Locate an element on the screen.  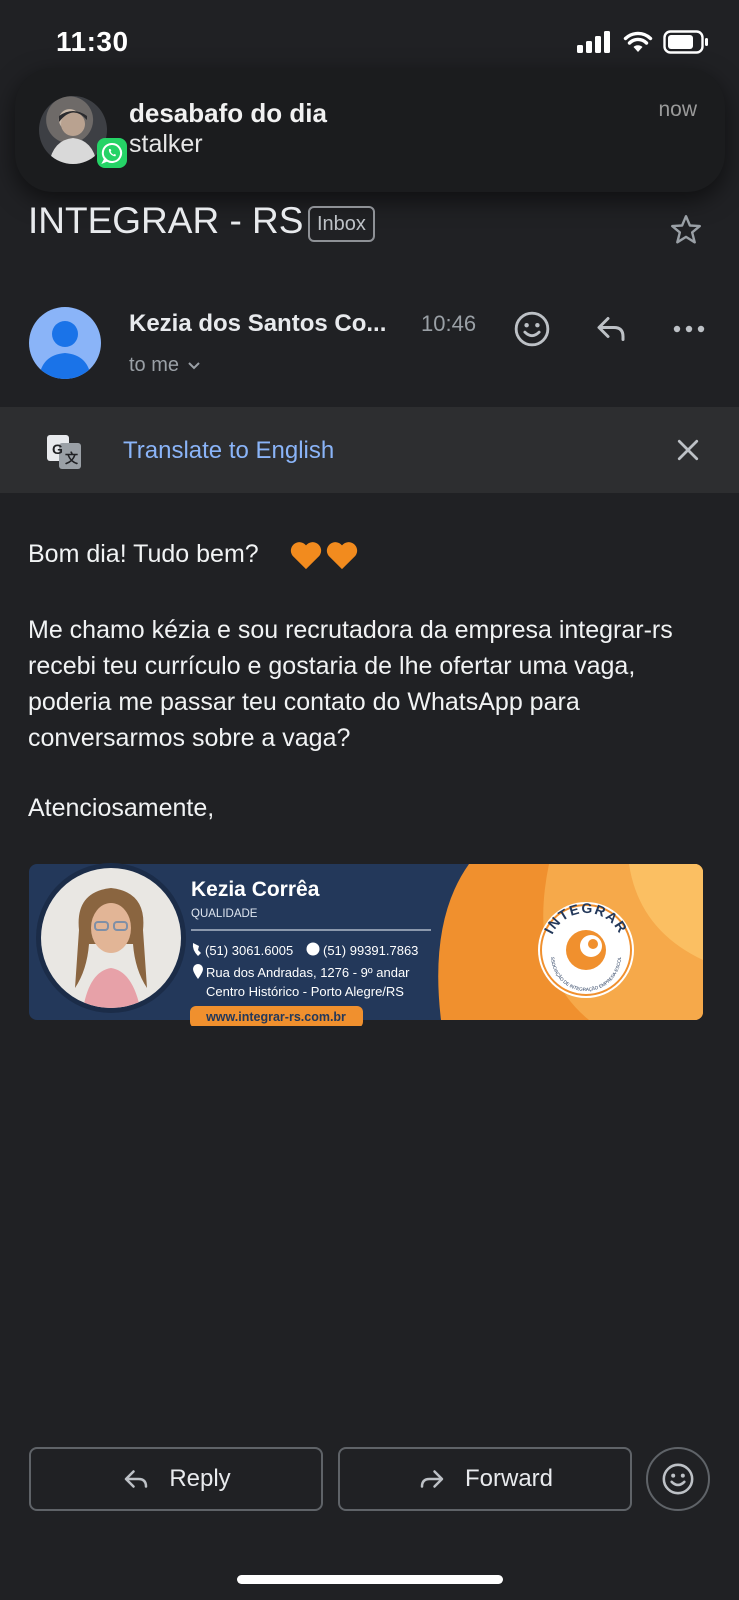
notification-body: stalker is located at coordinates (166, 144).